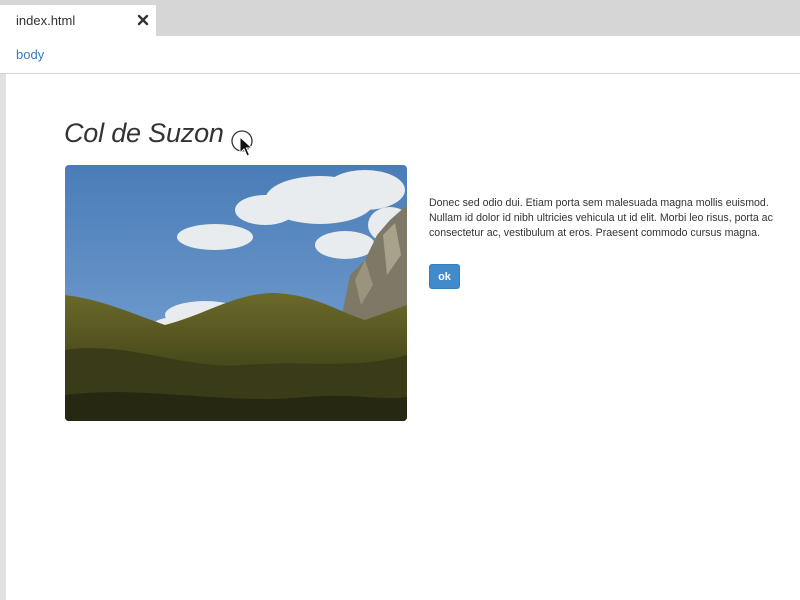 This screenshot has width=800, height=600. What do you see at coordinates (46, 20) in the screenshot?
I see `tab-label: index.html` at bounding box center [46, 20].